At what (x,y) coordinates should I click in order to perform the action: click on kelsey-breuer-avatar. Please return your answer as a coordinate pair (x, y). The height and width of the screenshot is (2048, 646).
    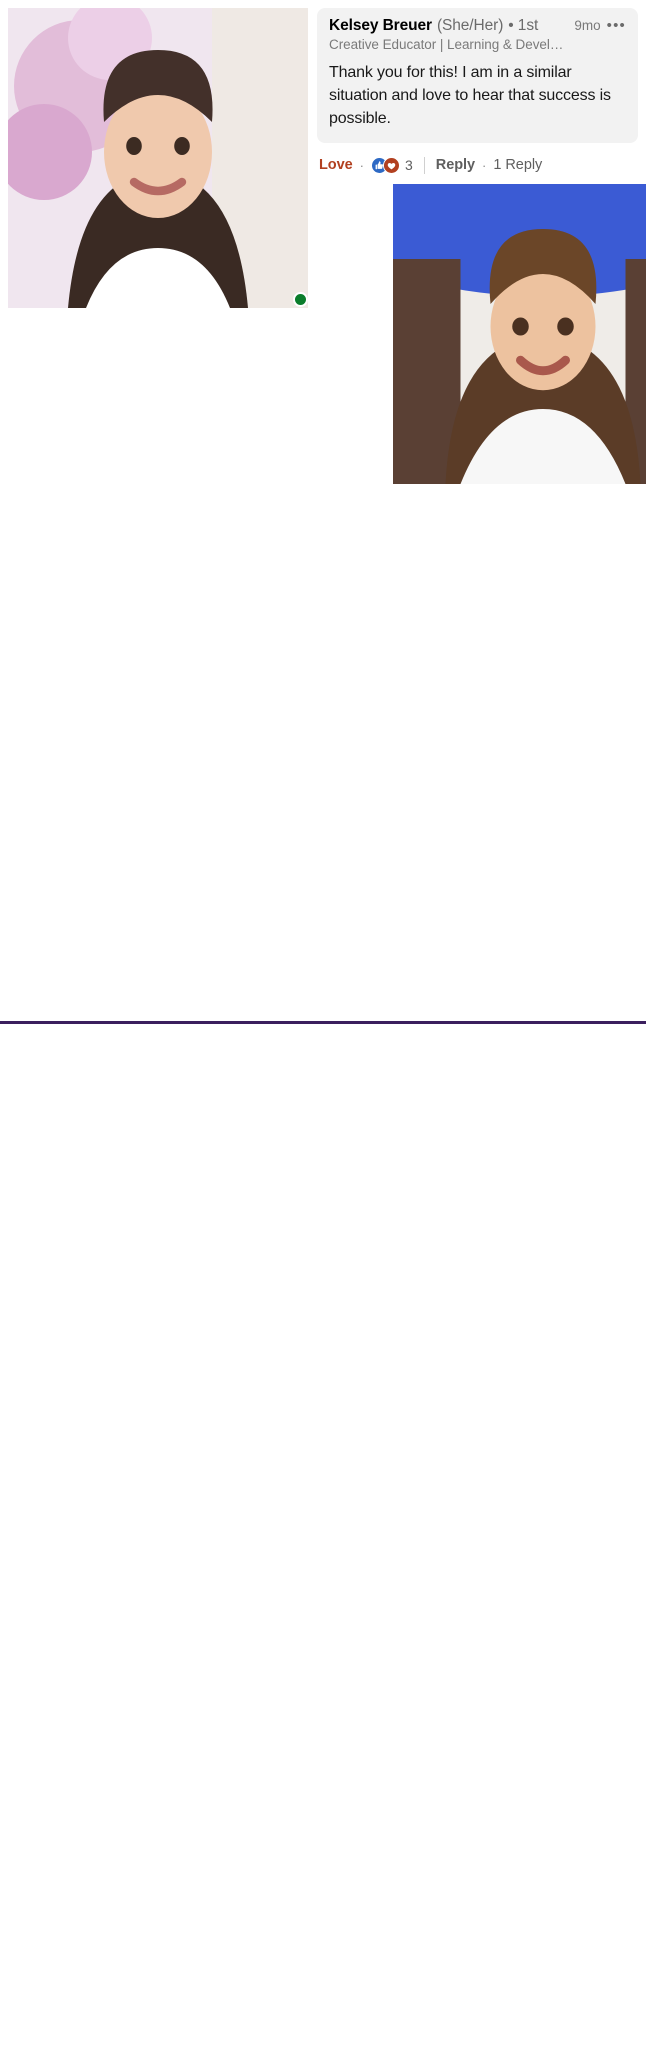
    Looking at the image, I should click on (158, 158).